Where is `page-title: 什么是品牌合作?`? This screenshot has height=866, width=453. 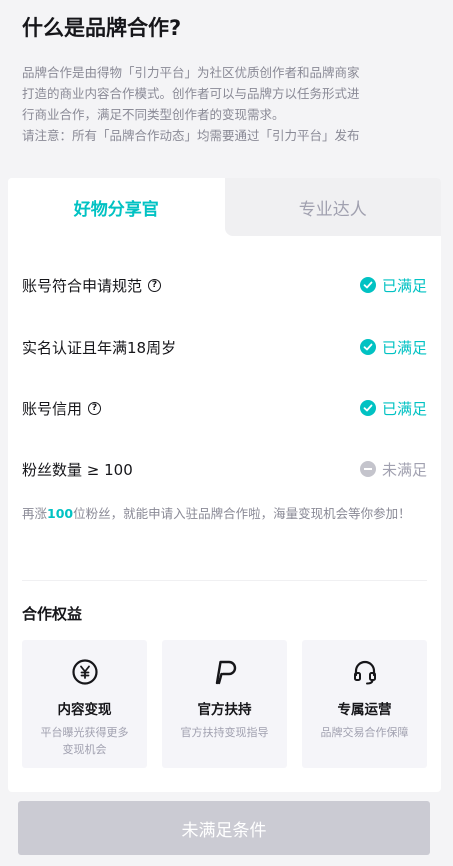 page-title: 什么是品牌合作? is located at coordinates (102, 28).